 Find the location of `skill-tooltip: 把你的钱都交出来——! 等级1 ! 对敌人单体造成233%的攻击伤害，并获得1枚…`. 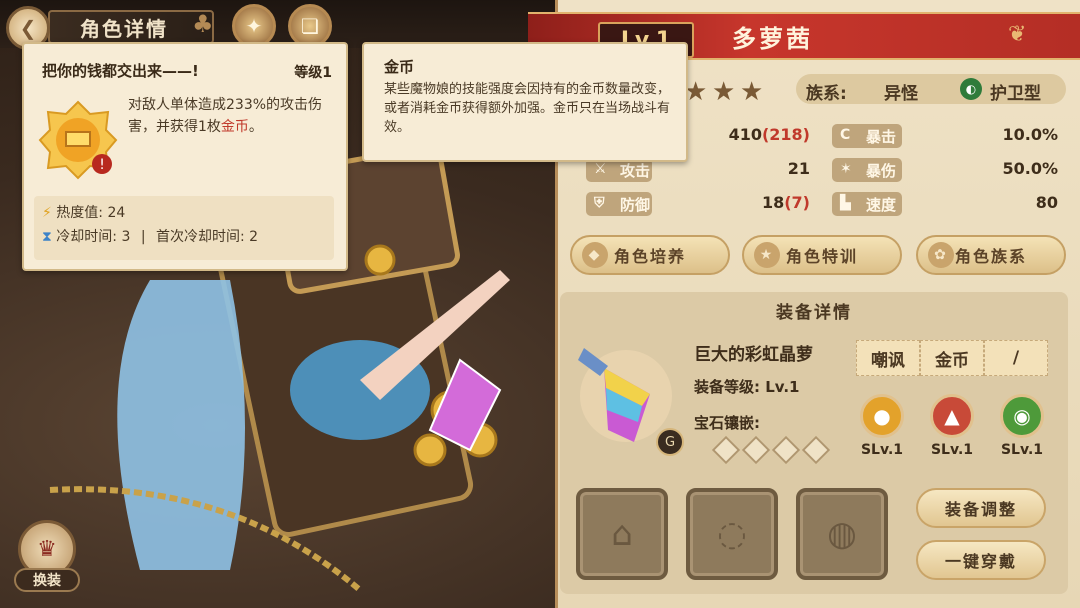

skill-tooltip: 把你的钱都交出来——! 等级1 ! 对敌人单体造成233%的攻击伤害，并获得1枚… is located at coordinates (185, 156).